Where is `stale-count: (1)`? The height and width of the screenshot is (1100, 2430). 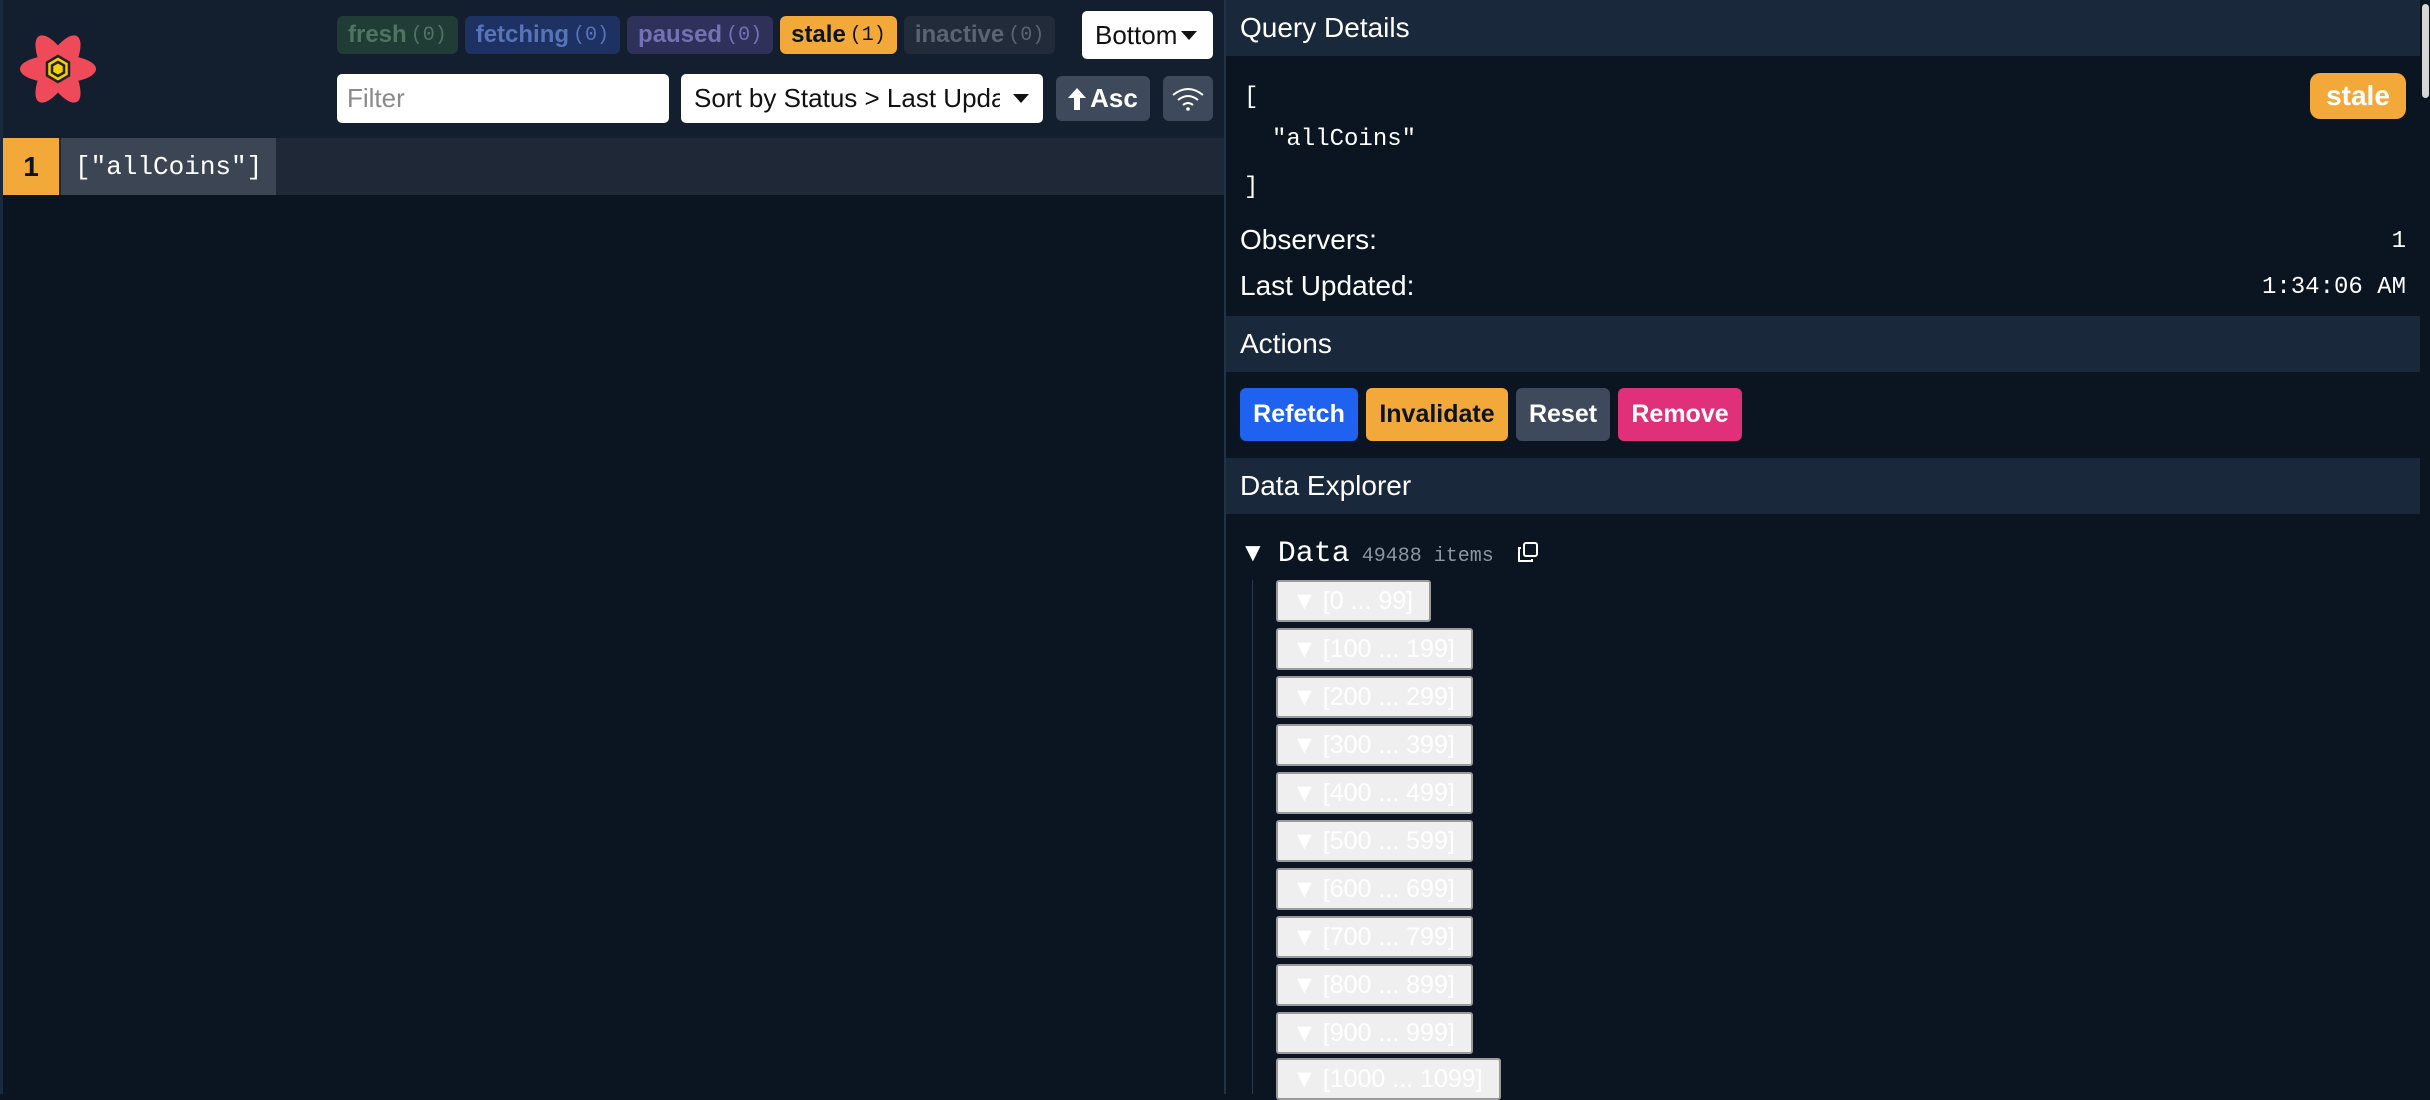 stale-count: (1) is located at coordinates (867, 35).